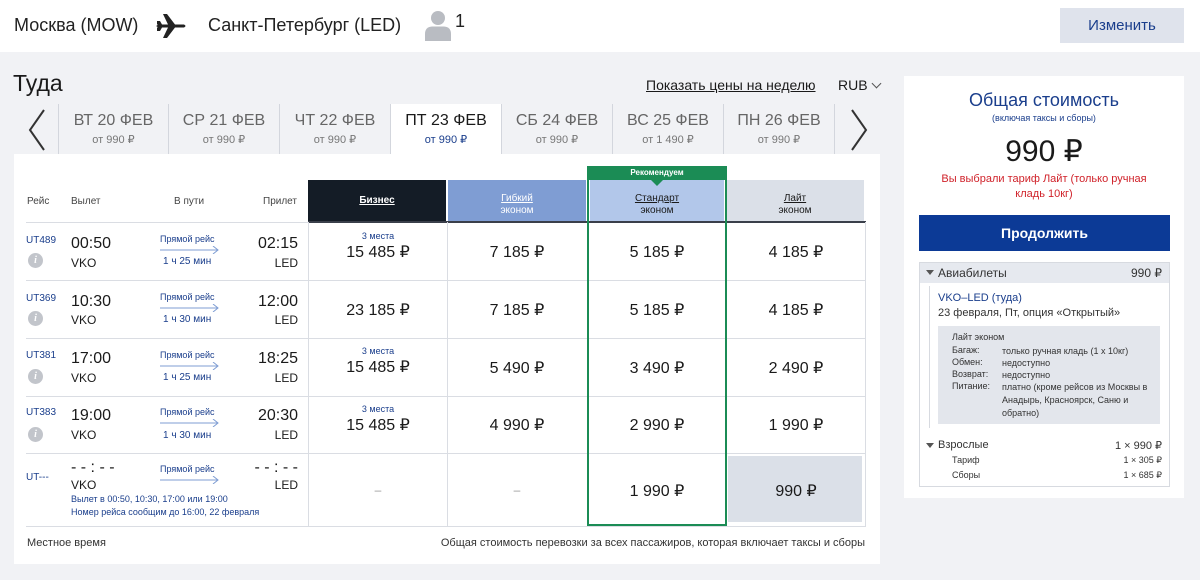 Image resolution: width=1200 pixels, height=580 pixels. I want to click on date-tab-label: ПТ 23 ФЕВ, so click(446, 120).